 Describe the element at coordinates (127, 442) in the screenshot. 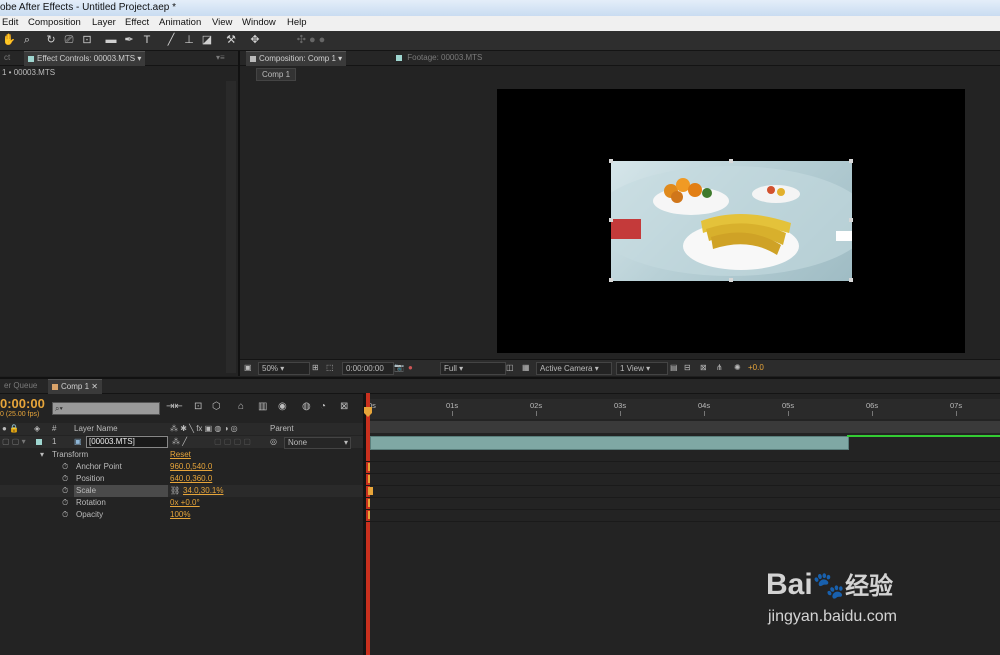

I see `layer-name: [00003.MTS]` at that location.